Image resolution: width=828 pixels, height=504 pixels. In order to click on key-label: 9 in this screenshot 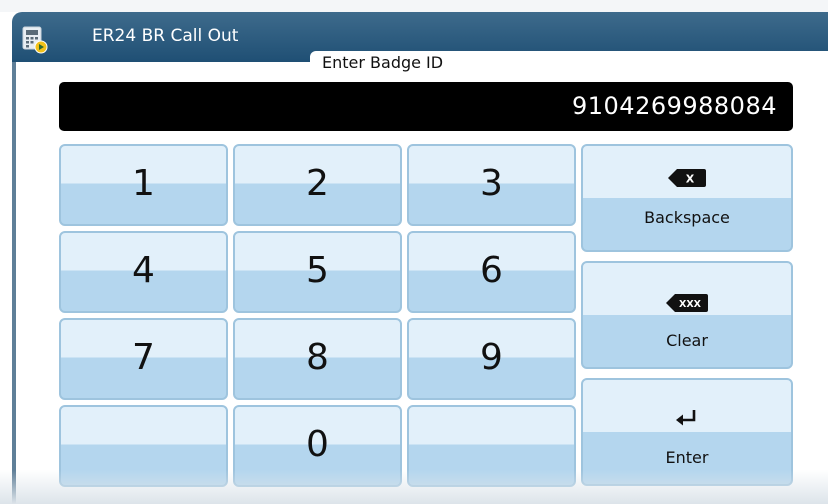, I will do `click(491, 357)`.